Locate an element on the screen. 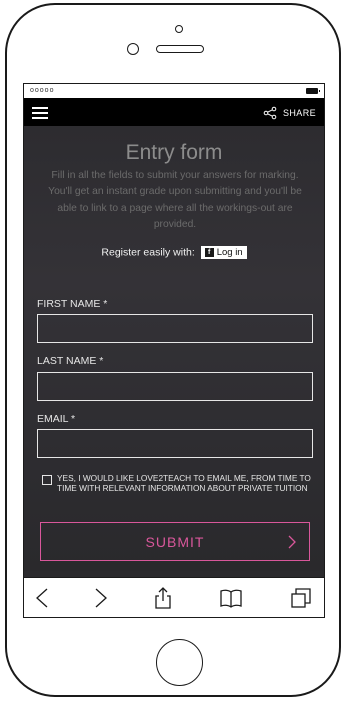 Image resolution: width=348 pixels, height=702 pixels. social-register: Register easily with: f Log in is located at coordinates (174, 252).